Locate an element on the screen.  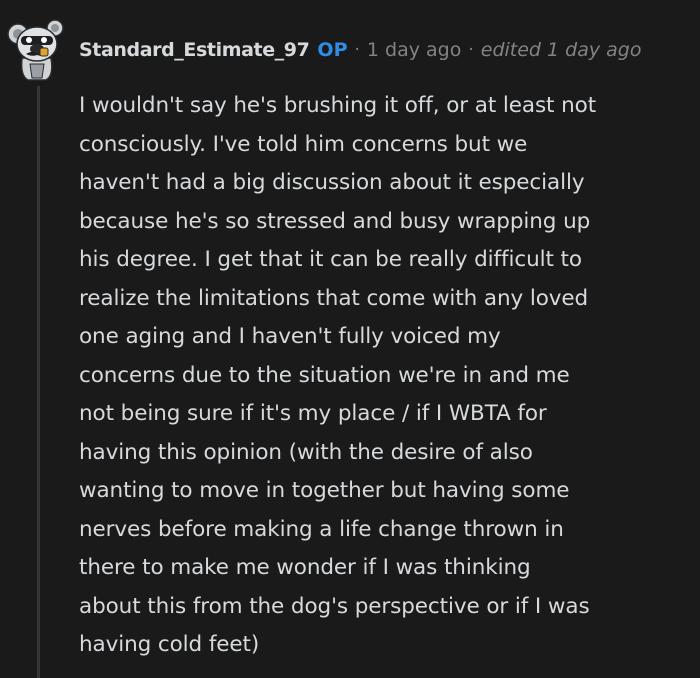
author-link: Standard_Estimate_97 is located at coordinates (194, 50).